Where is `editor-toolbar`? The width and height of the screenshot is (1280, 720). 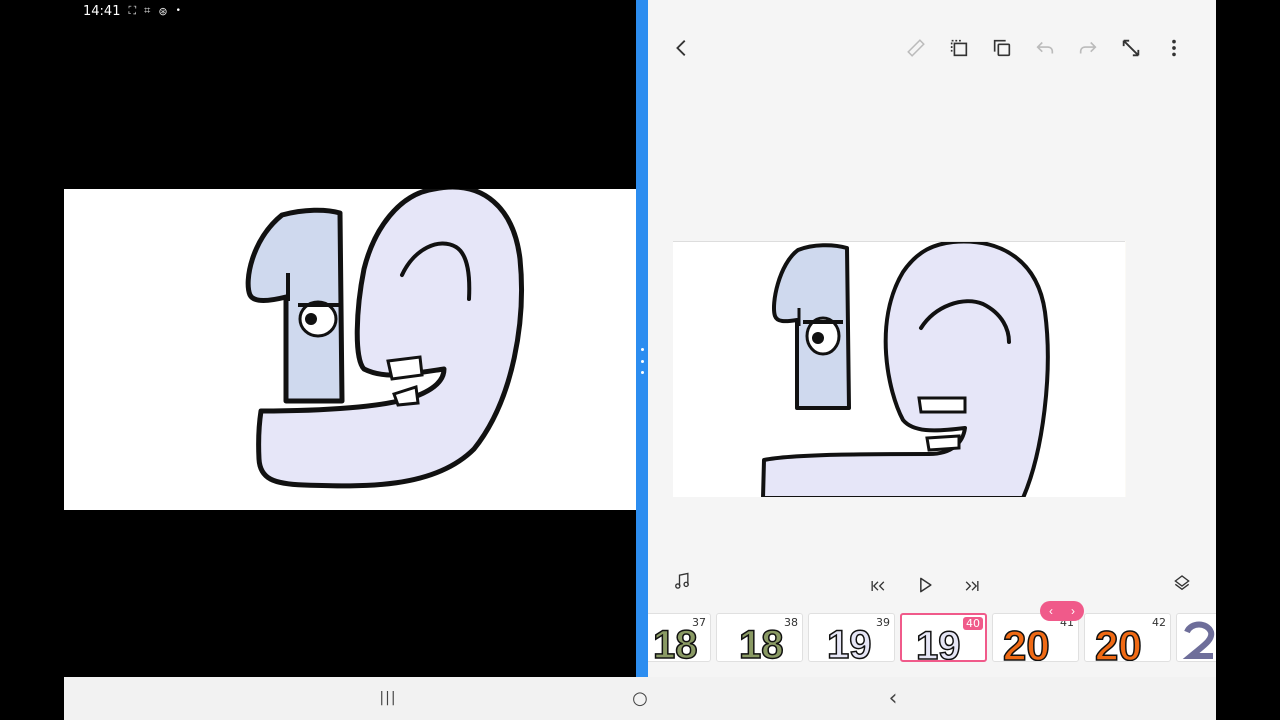
editor-toolbar is located at coordinates (932, 48).